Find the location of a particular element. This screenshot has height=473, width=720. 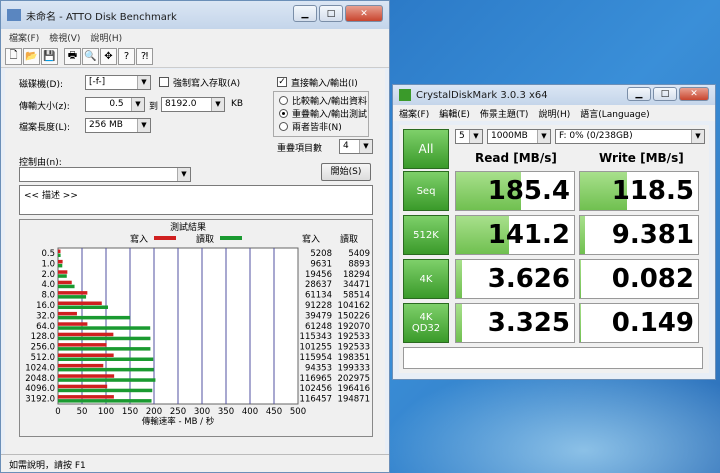

cdm-menubar: 檔案(F) 編輯(E) 佈景主題(T) 說明(H) 語言(Language) is located at coordinates (554, 113).